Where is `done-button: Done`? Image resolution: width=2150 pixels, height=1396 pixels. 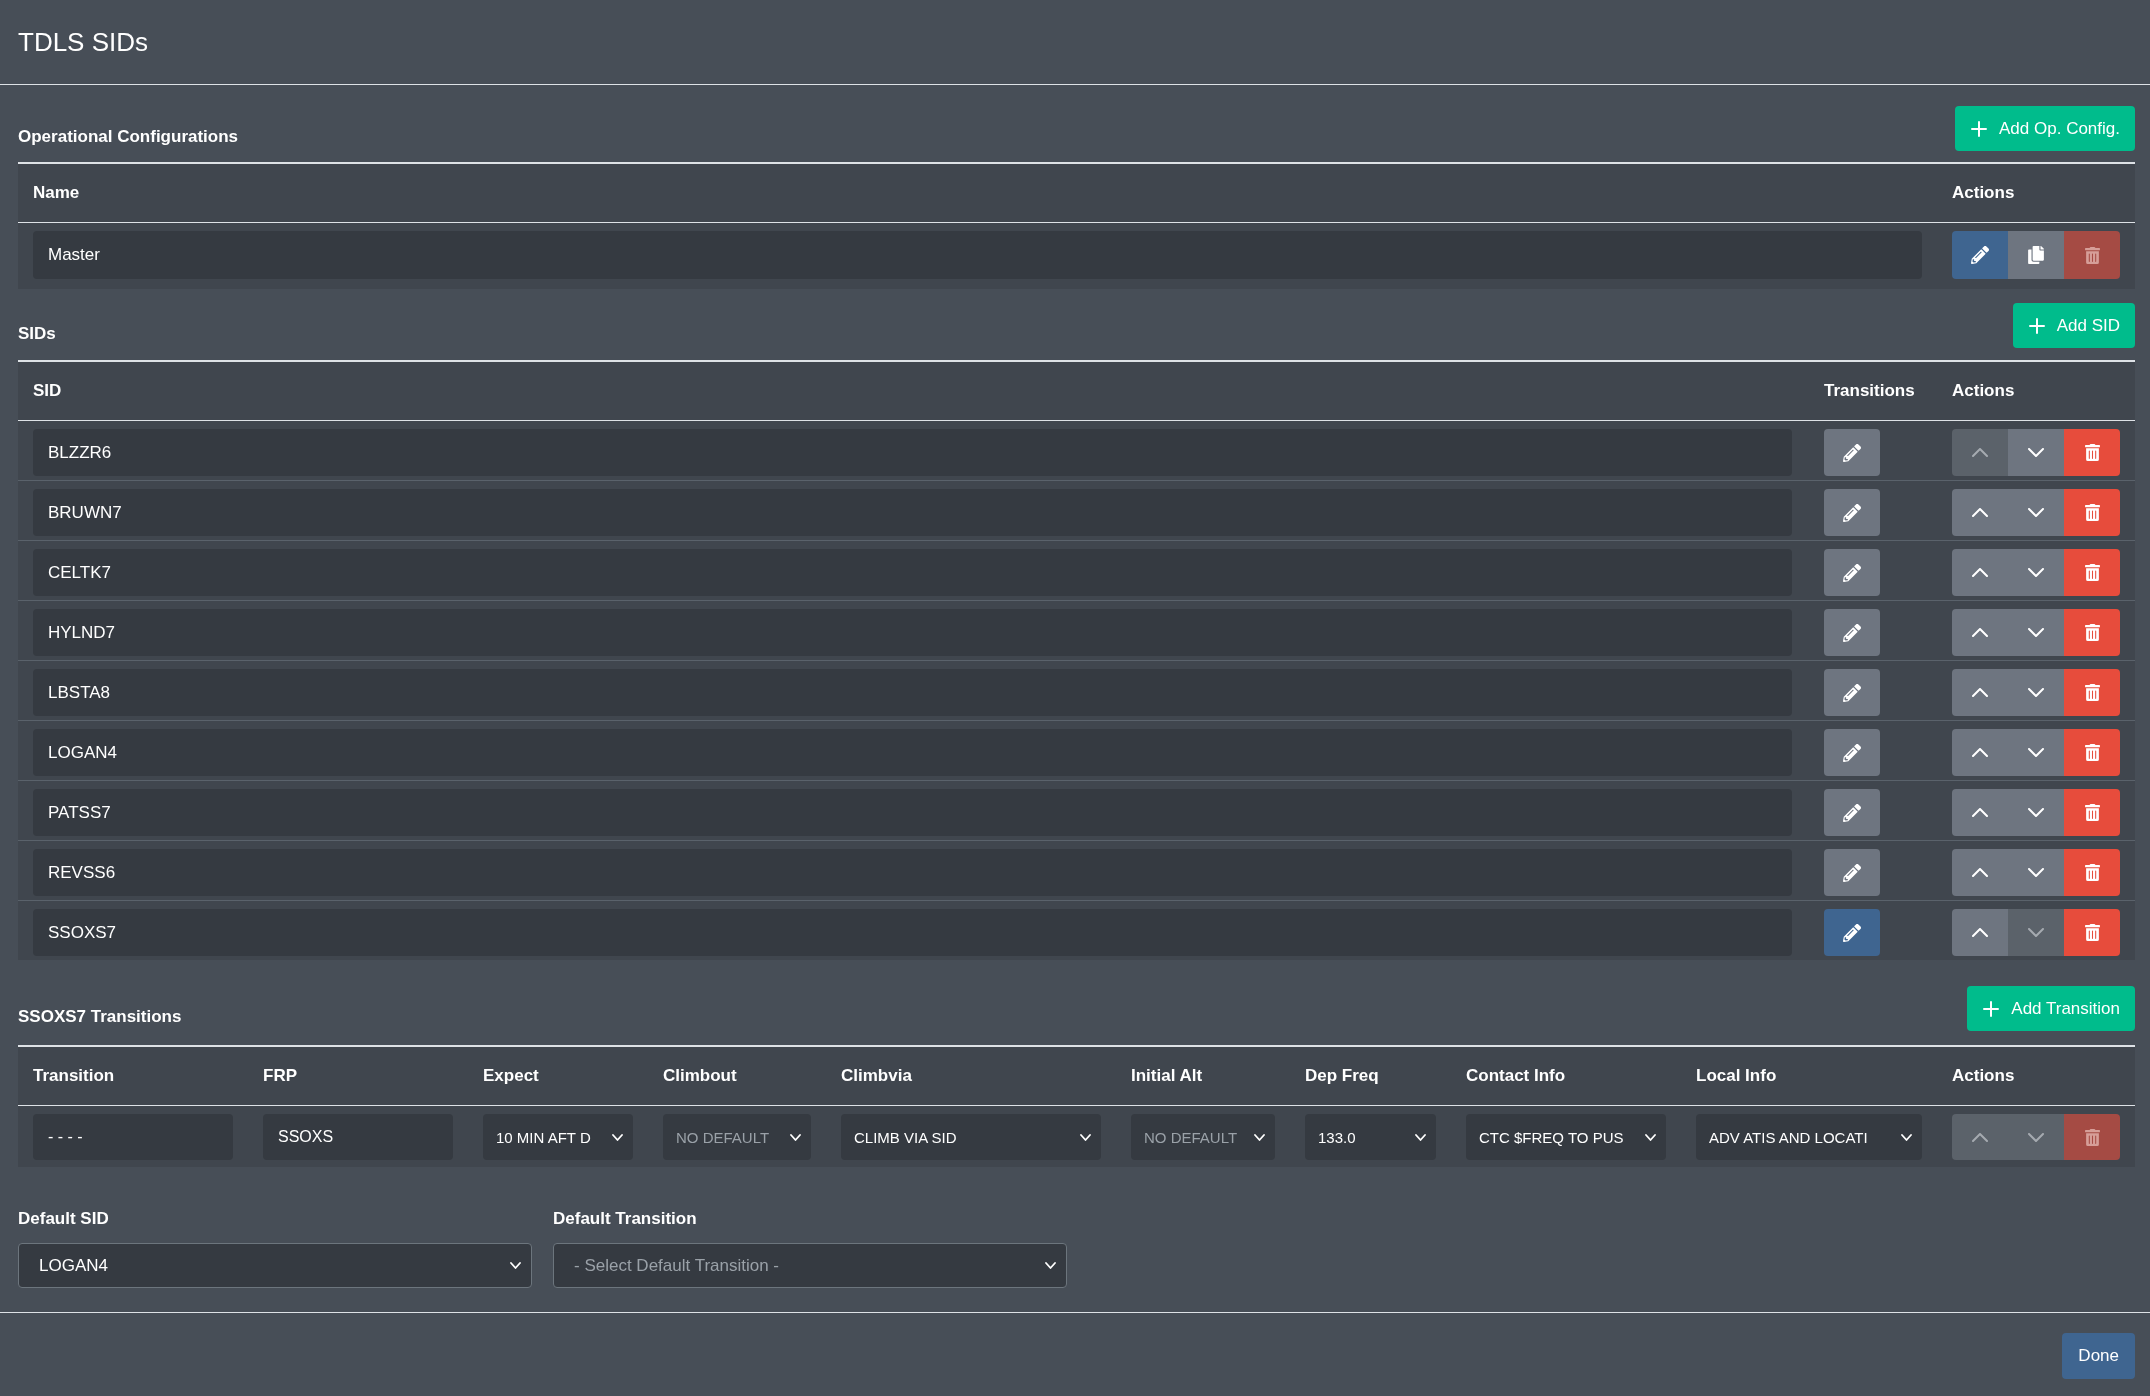 done-button: Done is located at coordinates (2098, 1356).